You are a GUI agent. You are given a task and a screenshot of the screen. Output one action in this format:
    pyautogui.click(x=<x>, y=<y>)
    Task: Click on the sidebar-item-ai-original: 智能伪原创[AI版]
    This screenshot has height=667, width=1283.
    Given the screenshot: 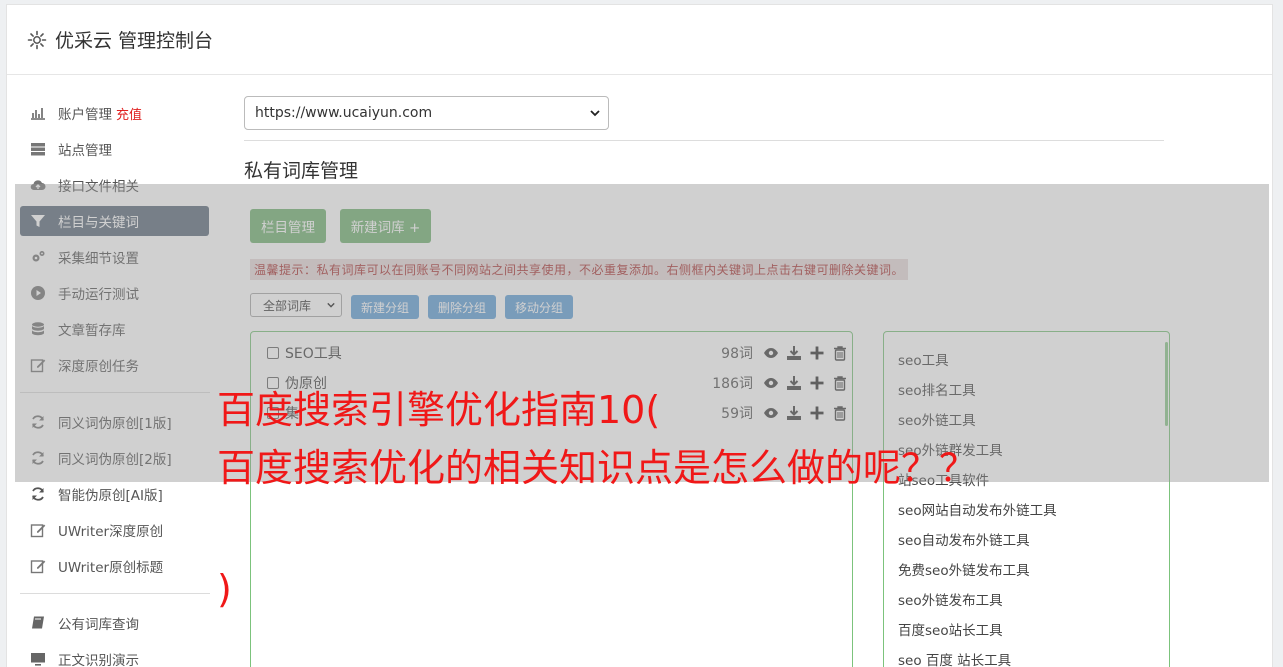 What is the action you would take?
    pyautogui.click(x=114, y=494)
    